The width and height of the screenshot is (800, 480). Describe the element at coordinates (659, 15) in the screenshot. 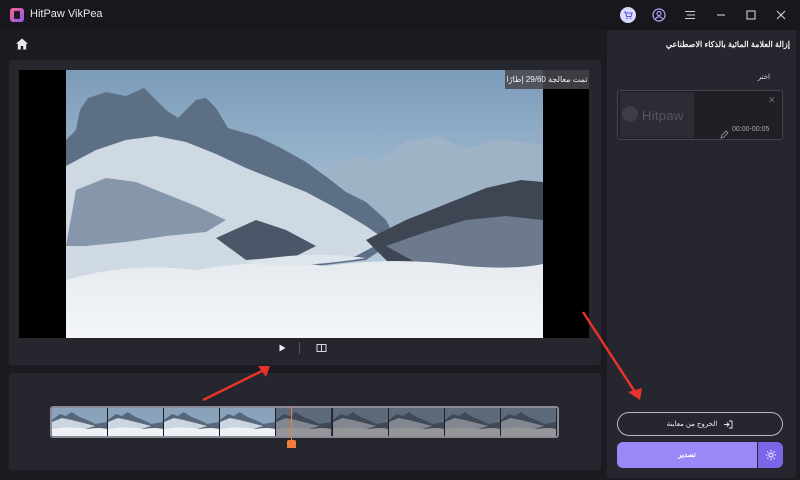

I see `user-icon` at that location.